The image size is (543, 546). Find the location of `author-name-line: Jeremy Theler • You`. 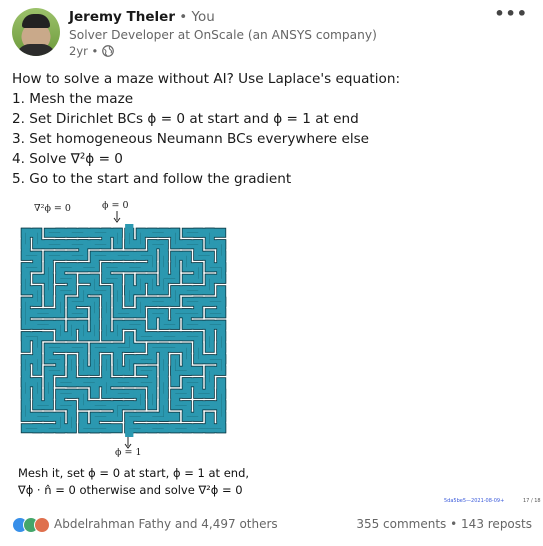

author-name-line: Jeremy Theler • You is located at coordinates (142, 17).